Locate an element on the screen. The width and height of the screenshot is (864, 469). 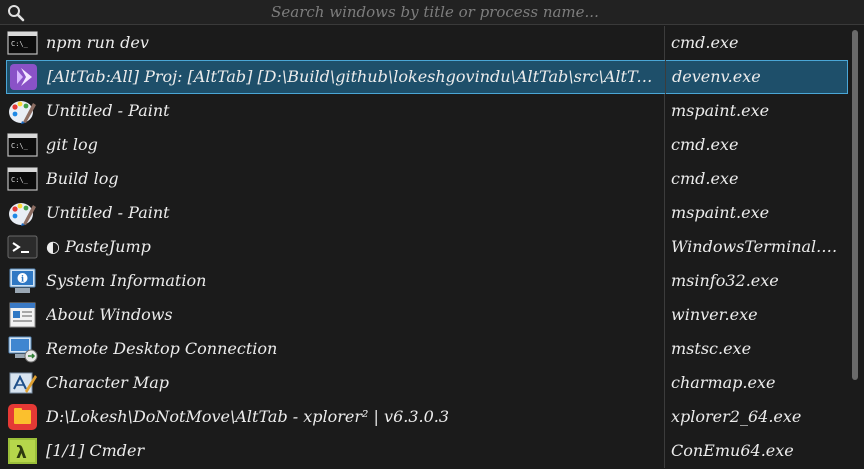
window-row: About Windows winver.exe is located at coordinates (424, 315).